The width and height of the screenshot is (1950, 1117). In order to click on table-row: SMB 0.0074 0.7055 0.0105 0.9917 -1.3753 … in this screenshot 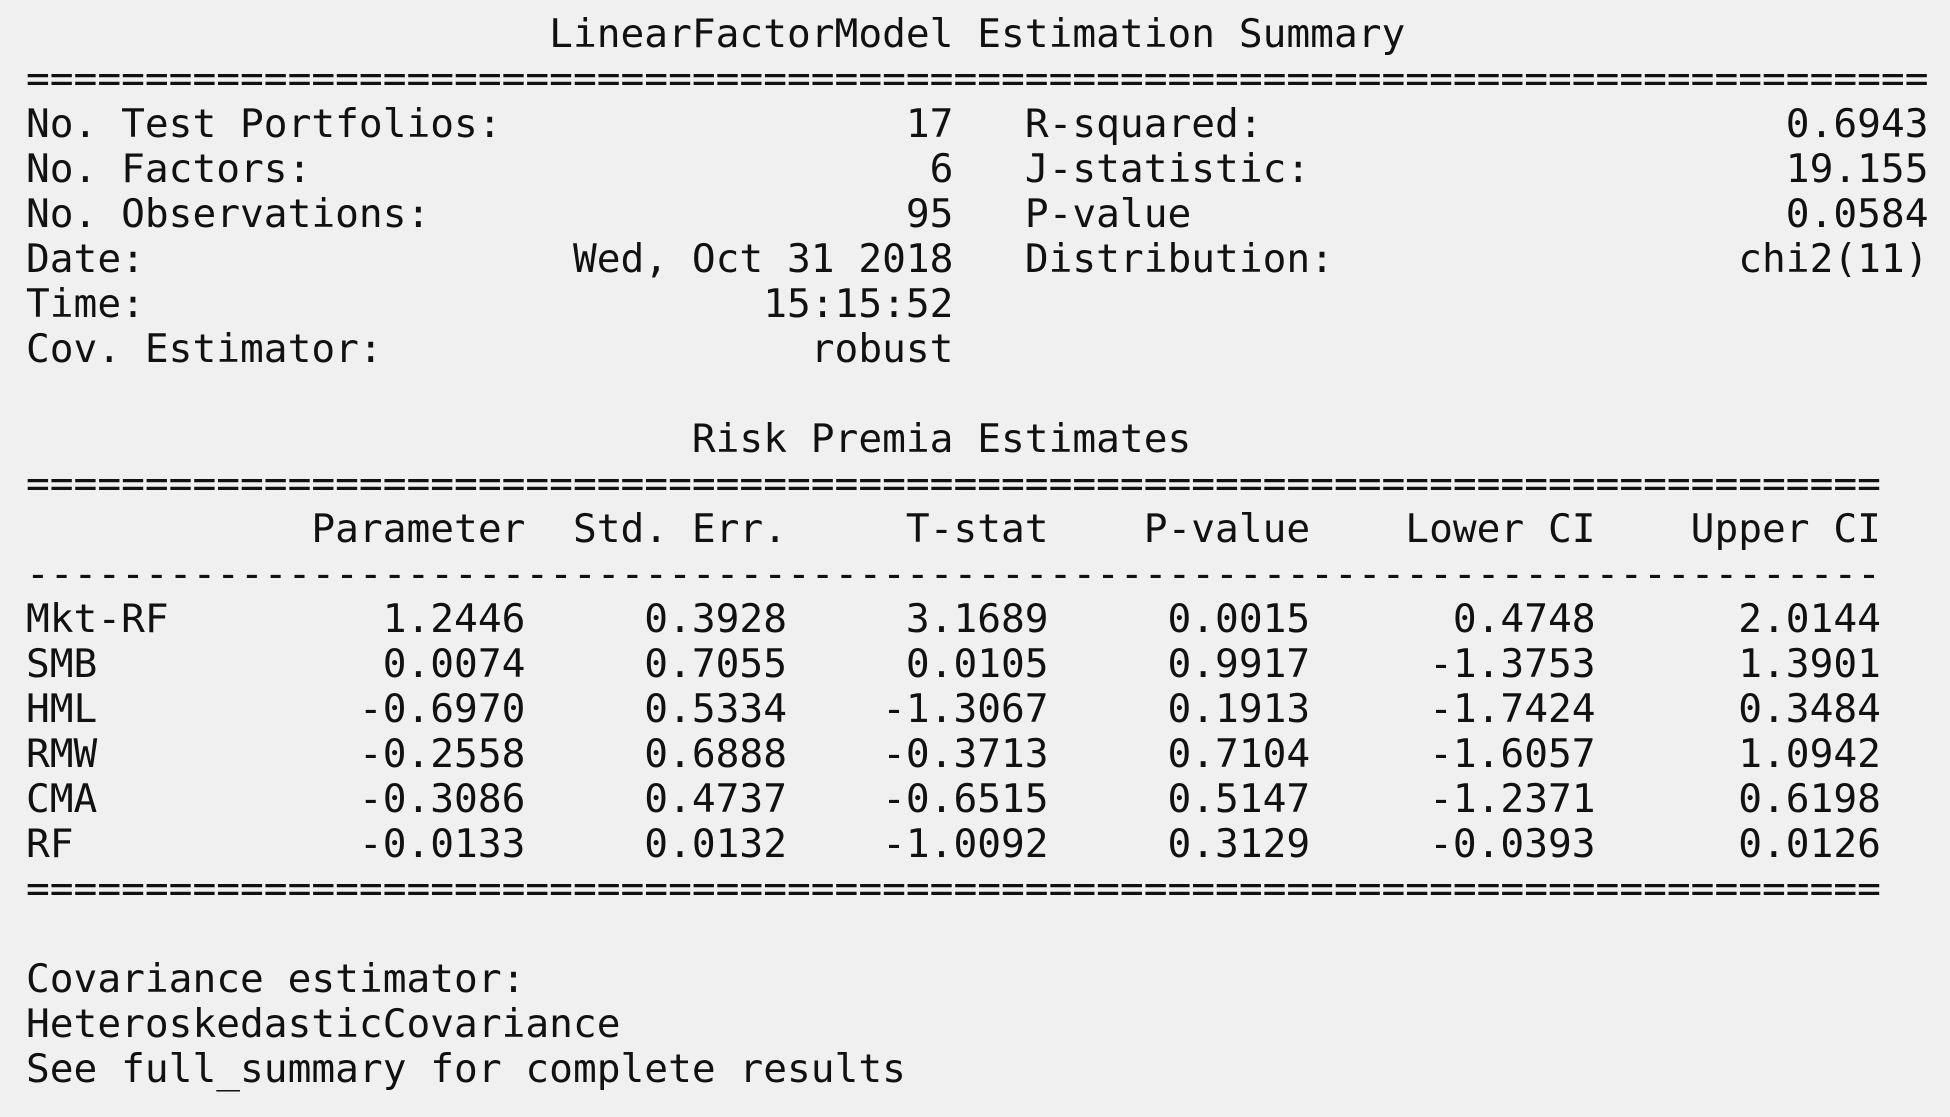, I will do `click(977, 664)`.